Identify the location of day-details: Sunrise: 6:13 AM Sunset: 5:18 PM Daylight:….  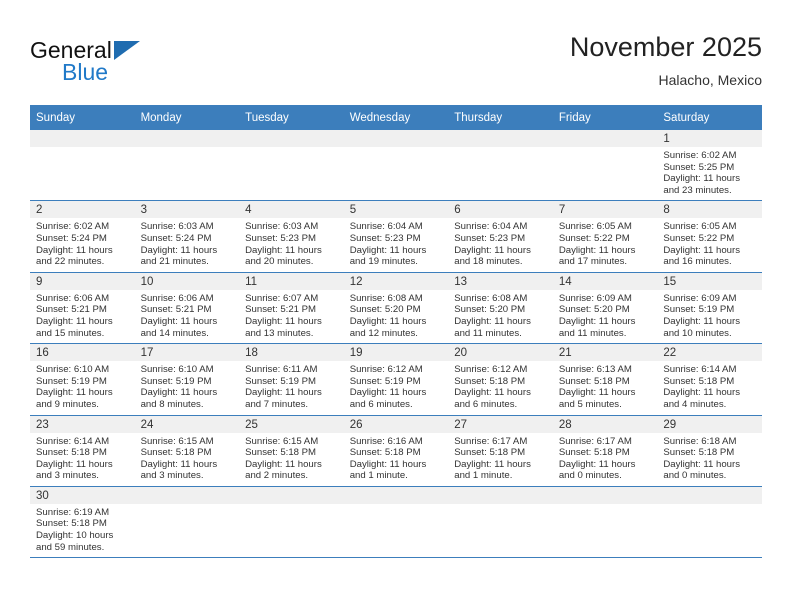
(605, 387).